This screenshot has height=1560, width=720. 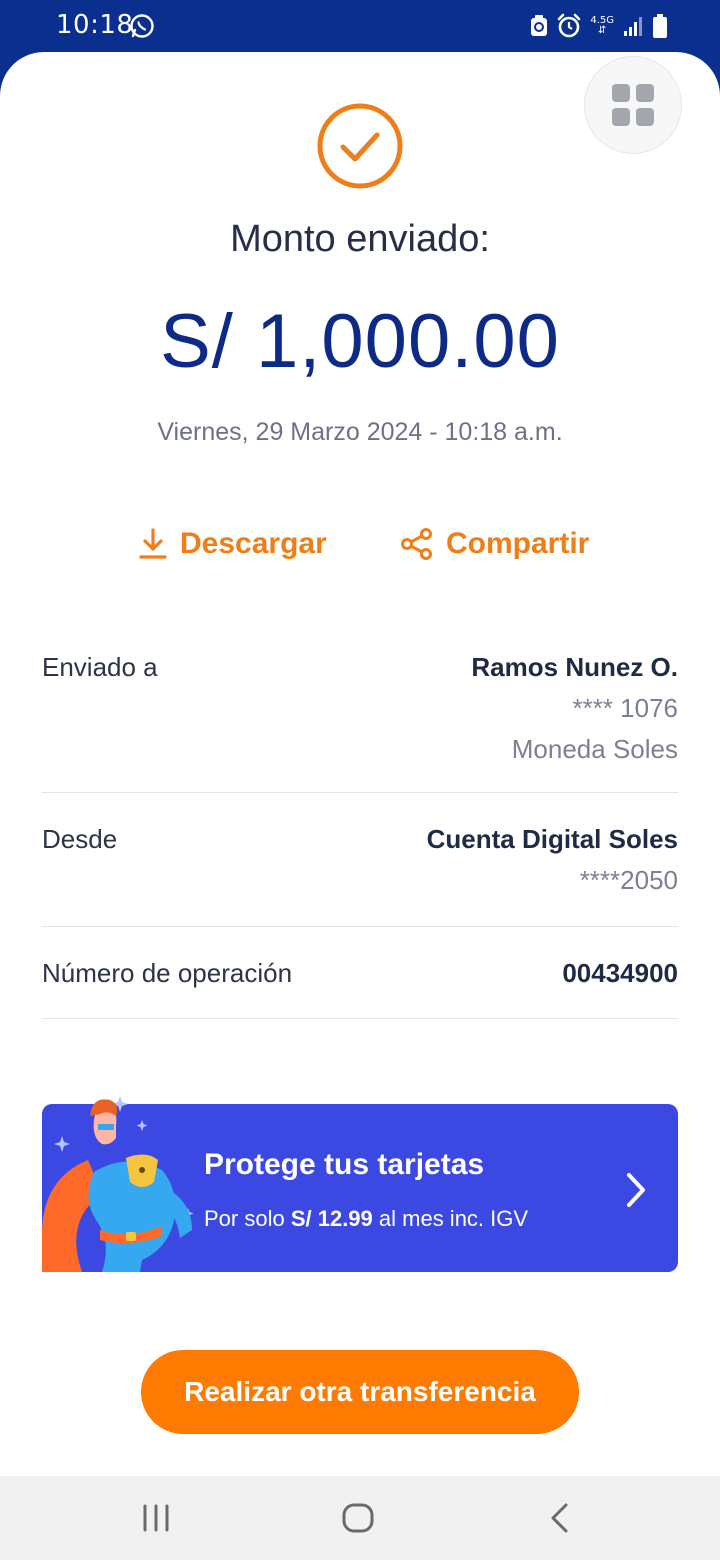 I want to click on promo-subtitle: Por solo S/ 12.99 al mes inc. IGV, so click(x=366, y=1218).